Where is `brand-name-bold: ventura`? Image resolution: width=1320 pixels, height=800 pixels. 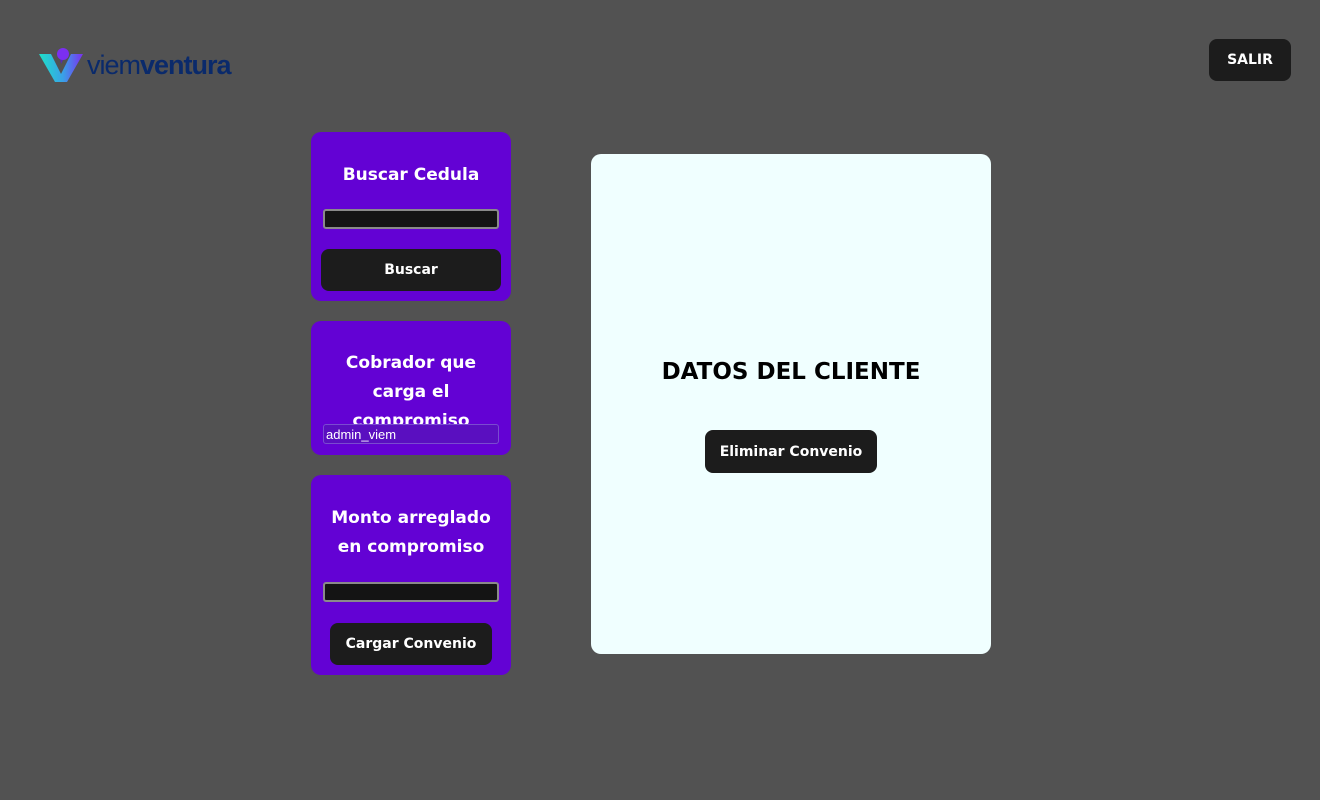
brand-name-bold: ventura is located at coordinates (186, 64).